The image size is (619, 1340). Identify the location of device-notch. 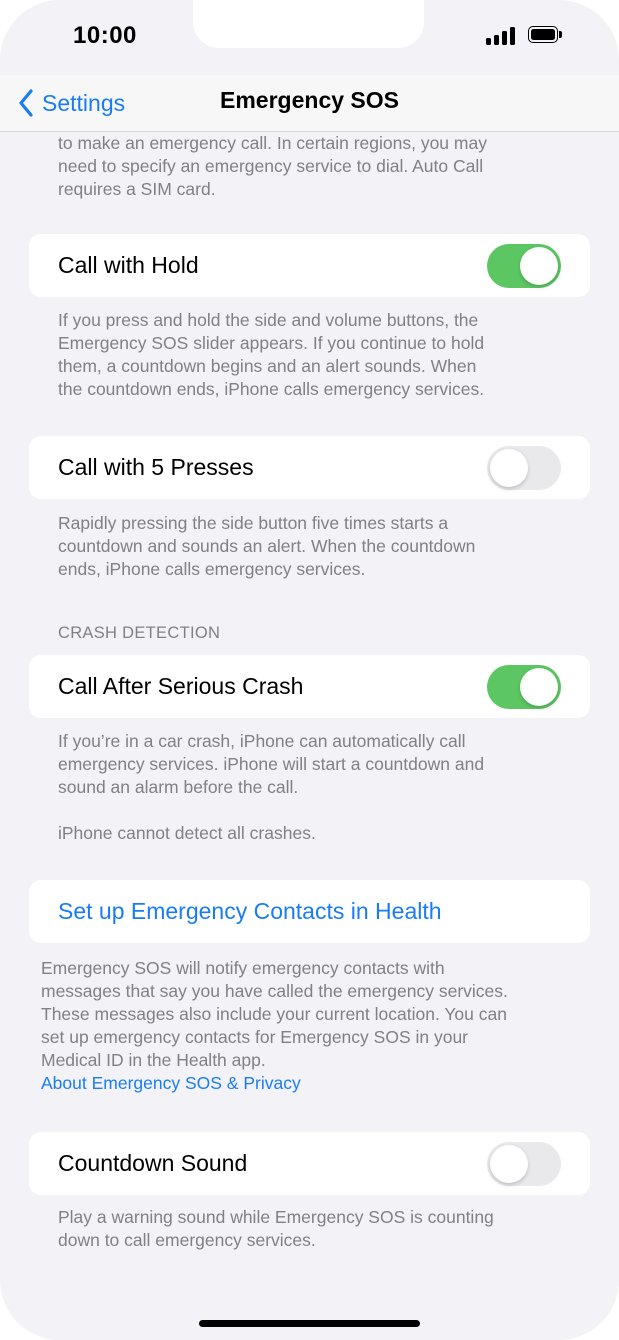
(308, 24).